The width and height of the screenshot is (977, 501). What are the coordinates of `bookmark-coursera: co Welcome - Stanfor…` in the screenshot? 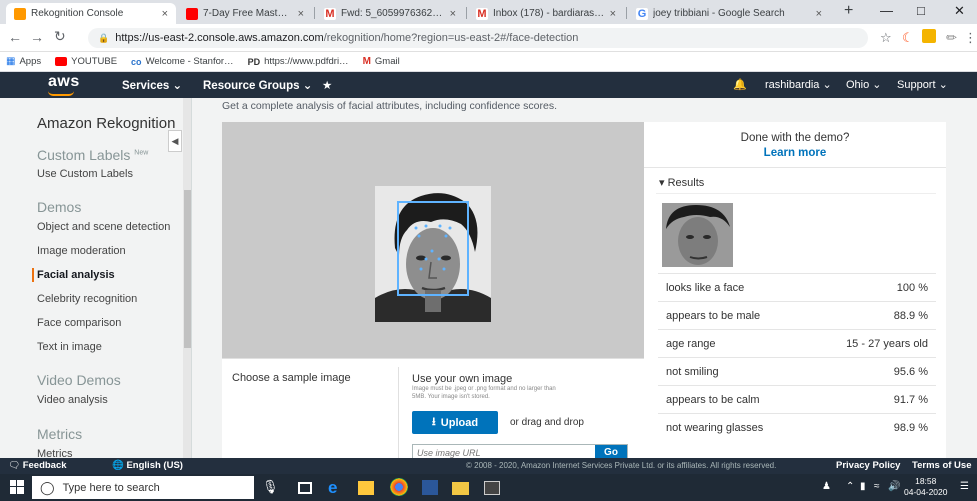 It's located at (182, 61).